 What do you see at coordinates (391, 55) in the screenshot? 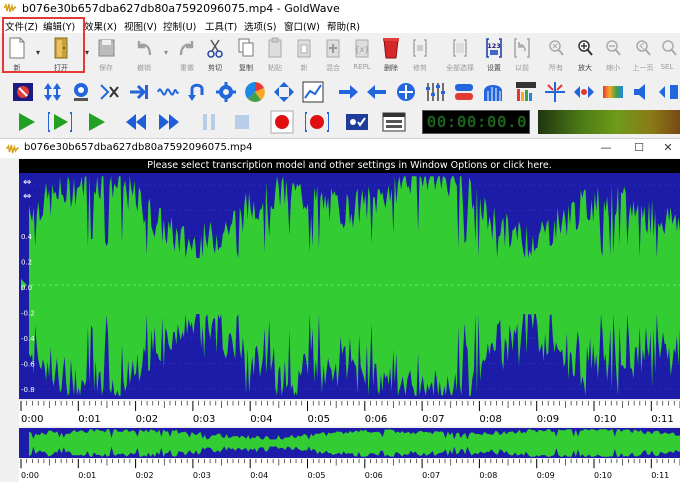
I see `delete-button: 删除` at bounding box center [391, 55].